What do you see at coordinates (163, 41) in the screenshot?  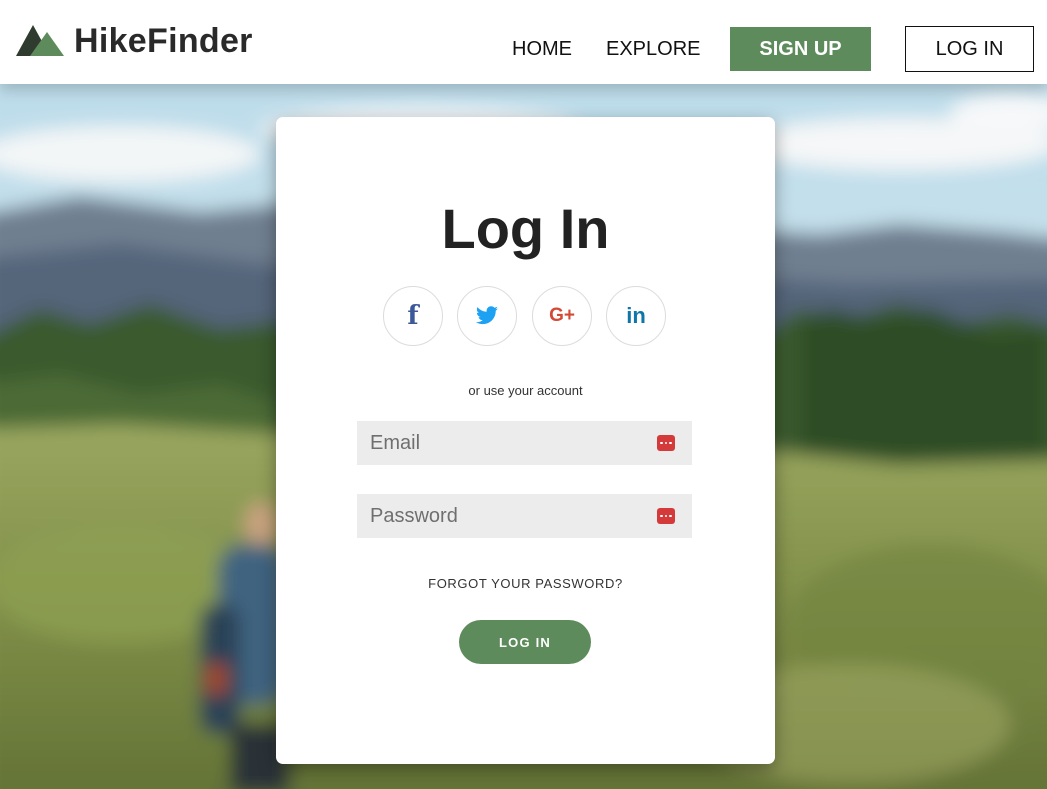 I see `brand-name: HikeFinder` at bounding box center [163, 41].